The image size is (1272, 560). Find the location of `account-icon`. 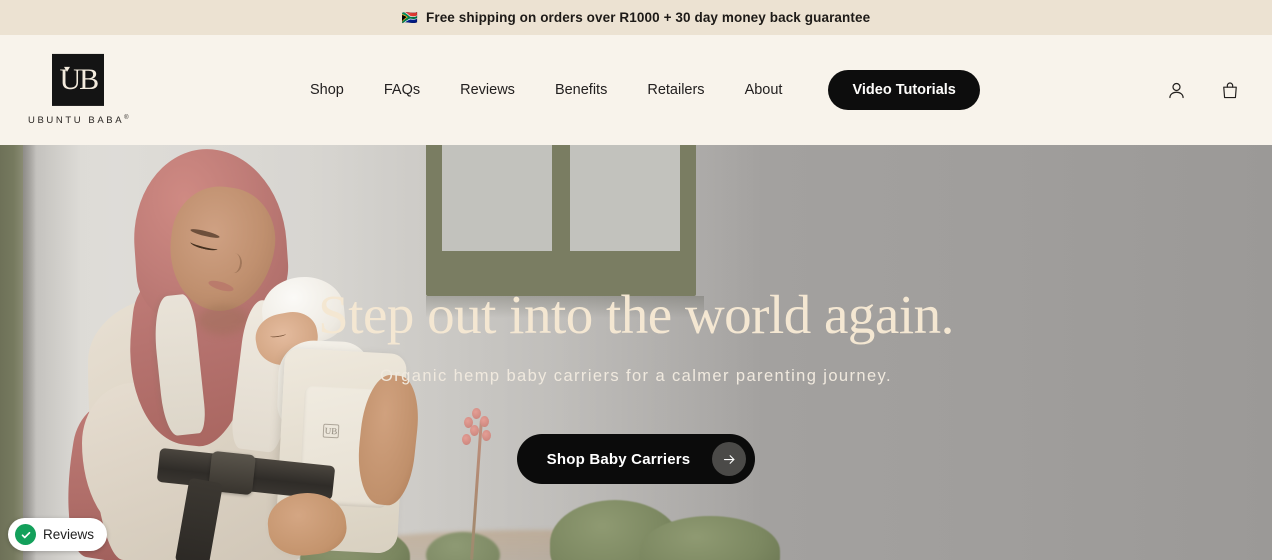

account-icon is located at coordinates (1176, 90).